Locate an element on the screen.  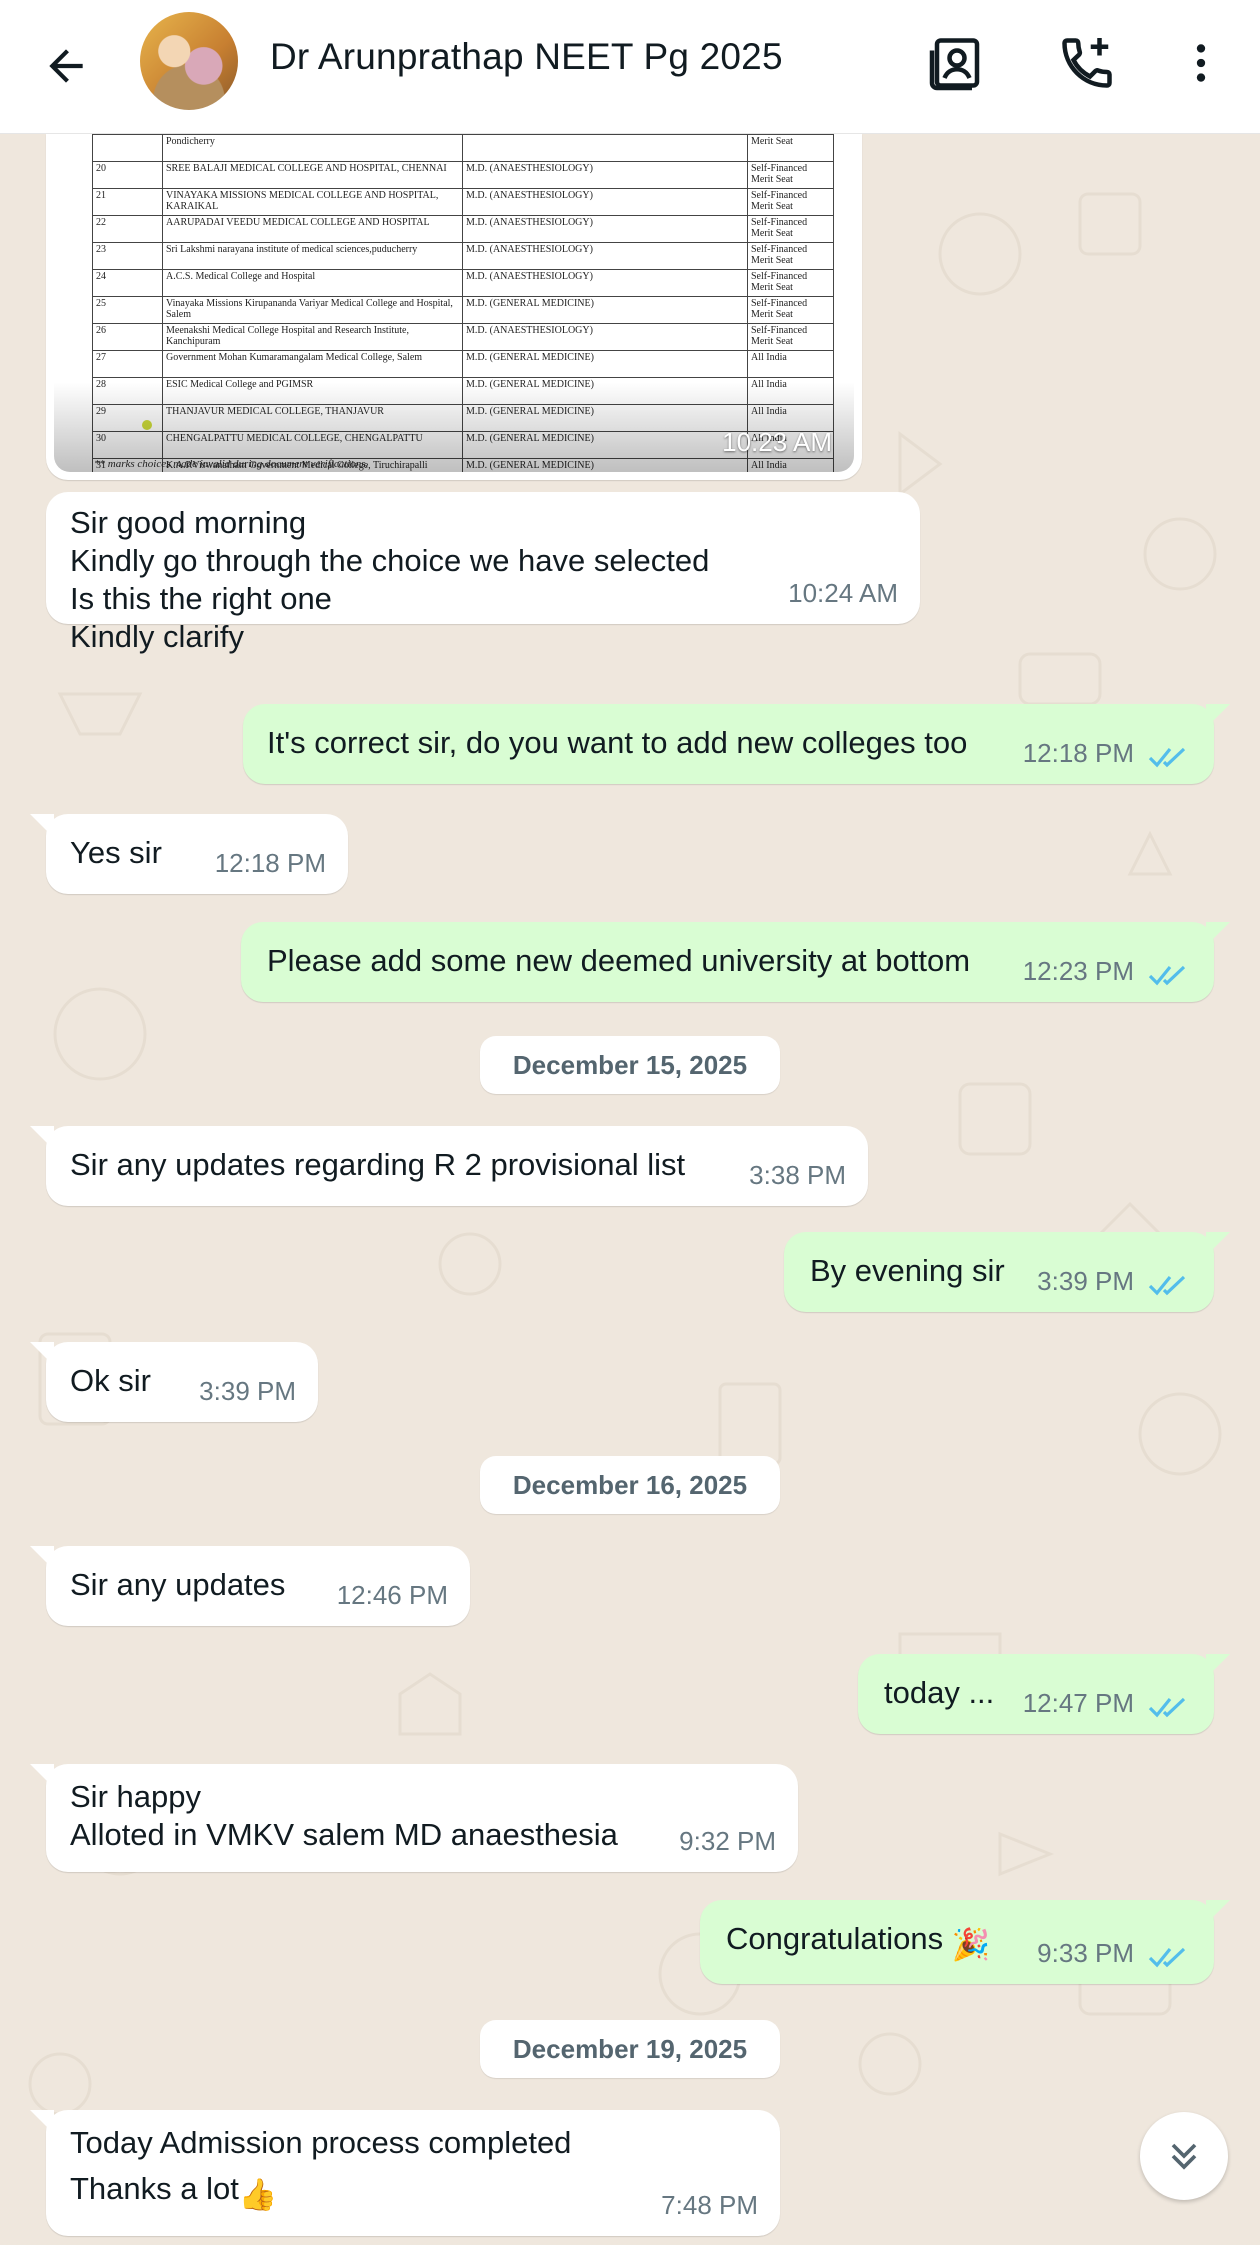
party-popper-icon: 🎉 is located at coordinates (971, 1944).